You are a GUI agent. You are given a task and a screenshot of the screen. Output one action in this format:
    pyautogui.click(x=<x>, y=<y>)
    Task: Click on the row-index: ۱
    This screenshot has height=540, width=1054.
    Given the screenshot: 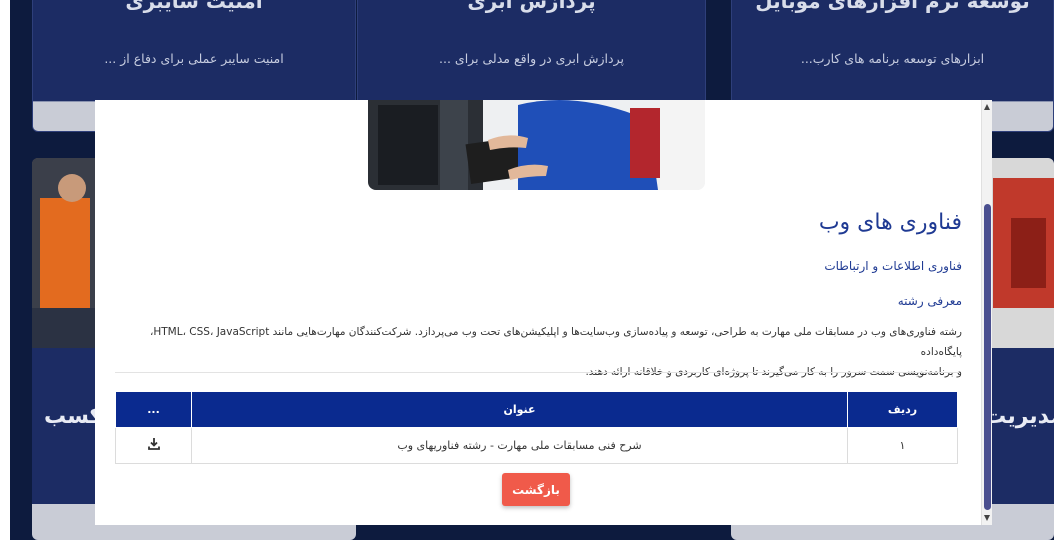 What is the action you would take?
    pyautogui.click(x=902, y=445)
    